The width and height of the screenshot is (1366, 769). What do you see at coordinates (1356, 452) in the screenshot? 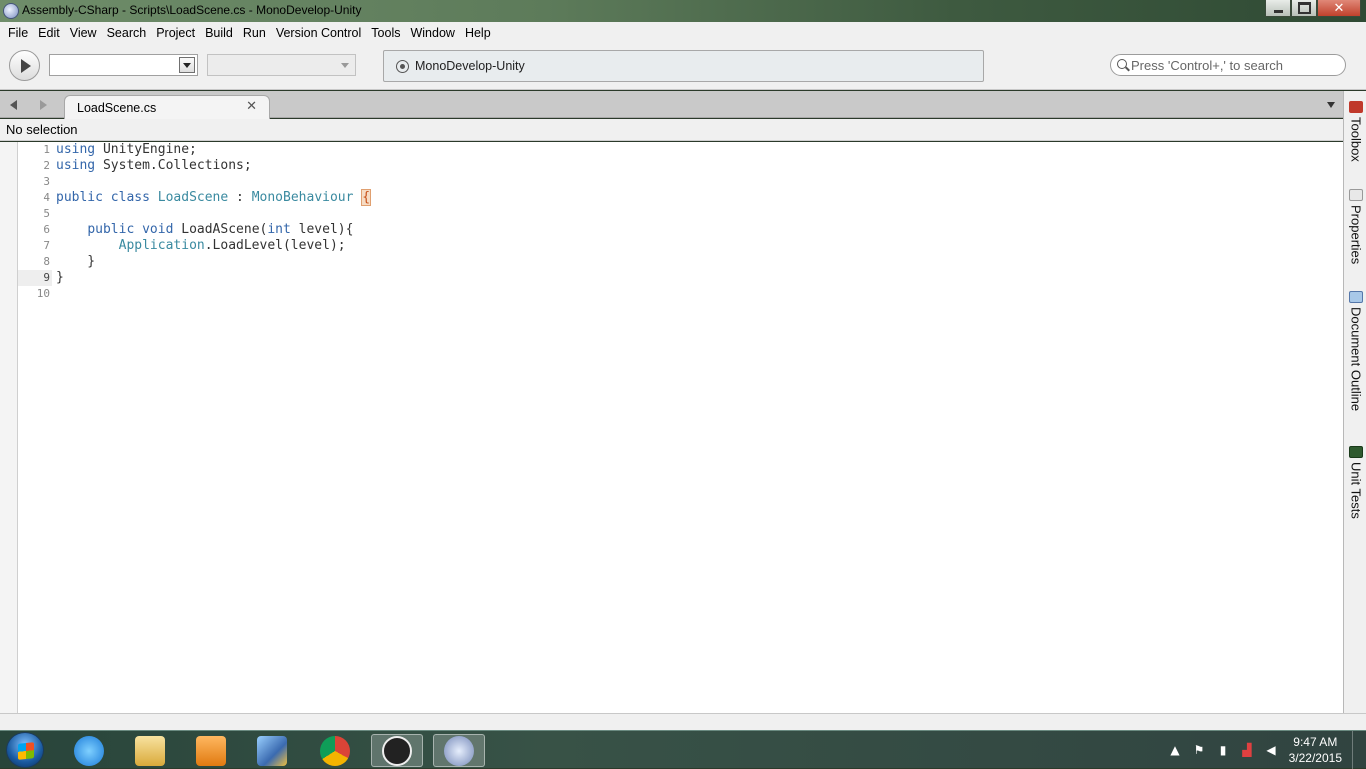
I see `unit-tests-icon` at bounding box center [1356, 452].